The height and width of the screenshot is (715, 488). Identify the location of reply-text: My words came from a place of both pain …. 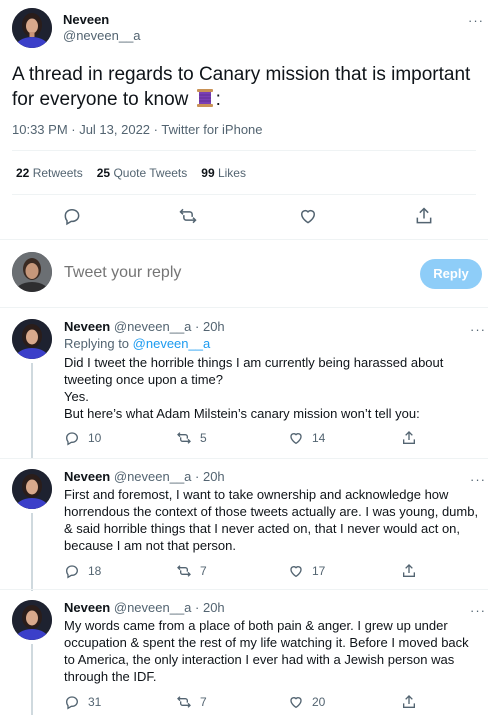
(266, 651).